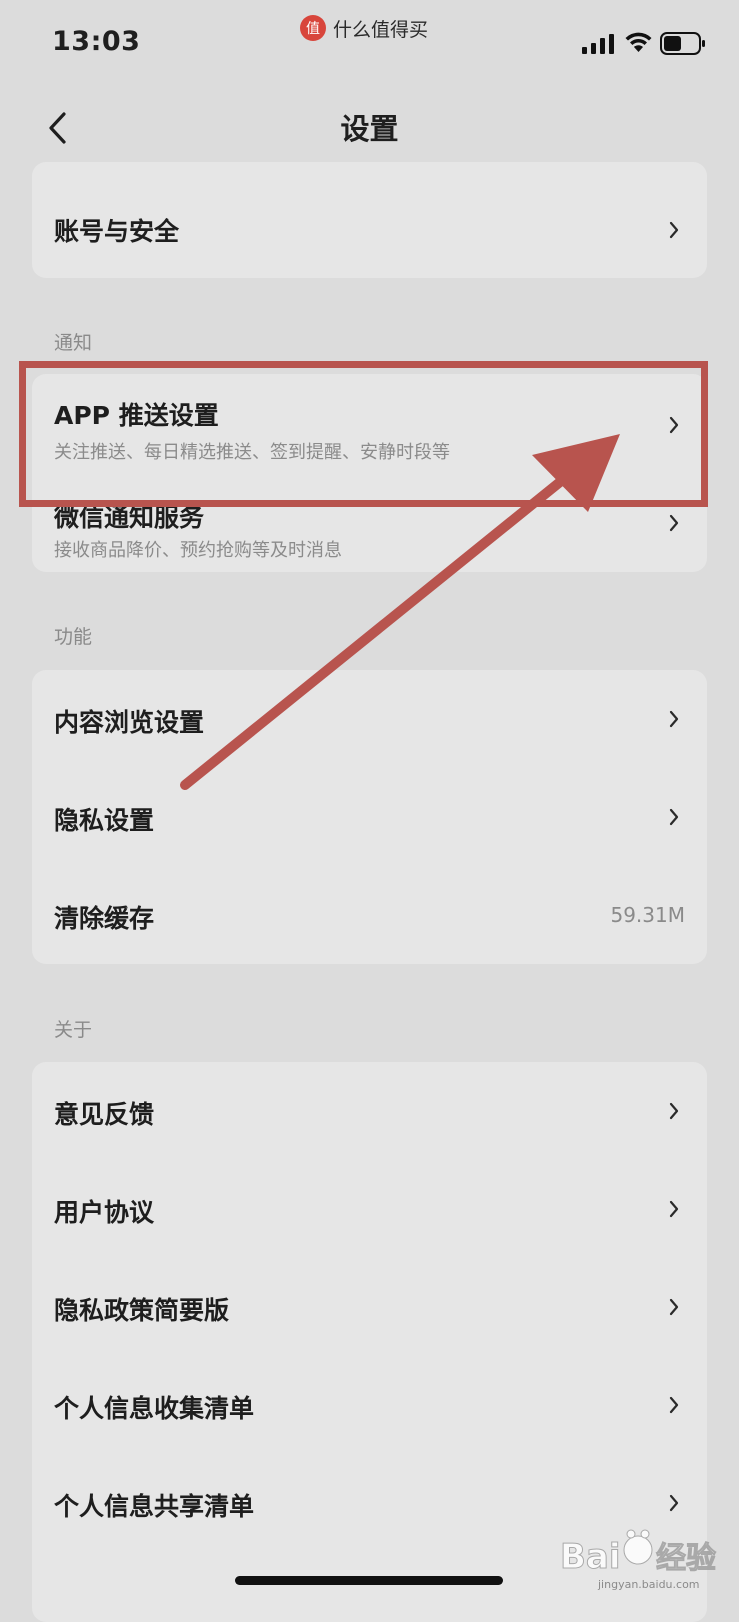  Describe the element at coordinates (369, 423) in the screenshot. I see `settings-row-app-push: APP 推送设置 关注推送、每日精选推送、签到提醒、安静时段等` at that location.